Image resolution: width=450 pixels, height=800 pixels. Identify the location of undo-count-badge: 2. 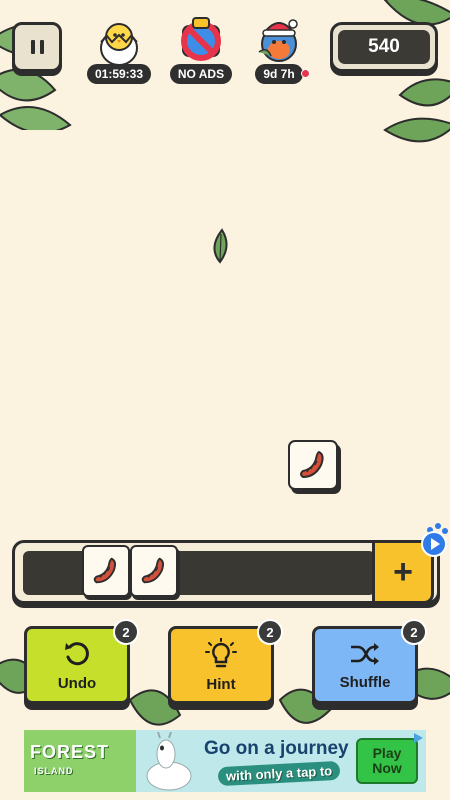
(126, 632).